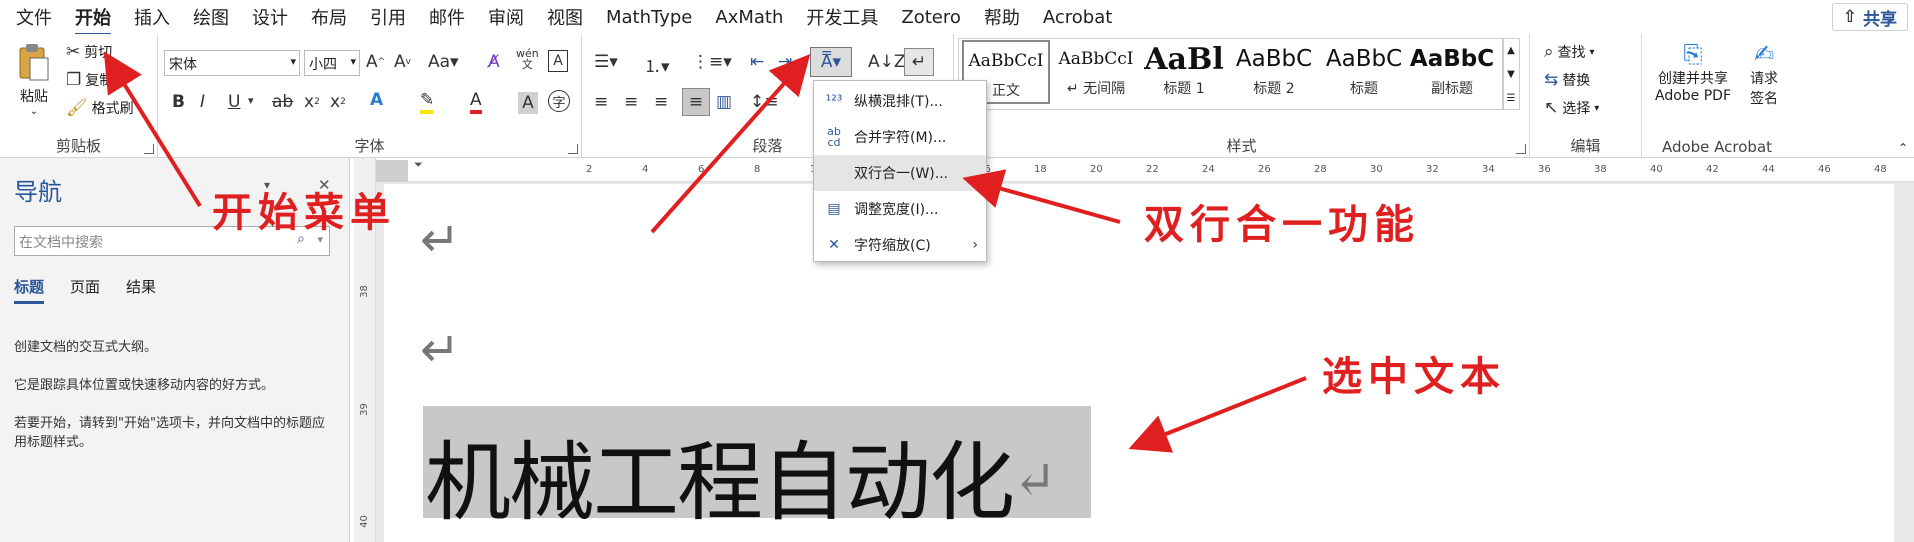 Image resolution: width=1914 pixels, height=542 pixels. What do you see at coordinates (1567, 80) in the screenshot?
I see `replace-button: ⇆ 替换` at bounding box center [1567, 80].